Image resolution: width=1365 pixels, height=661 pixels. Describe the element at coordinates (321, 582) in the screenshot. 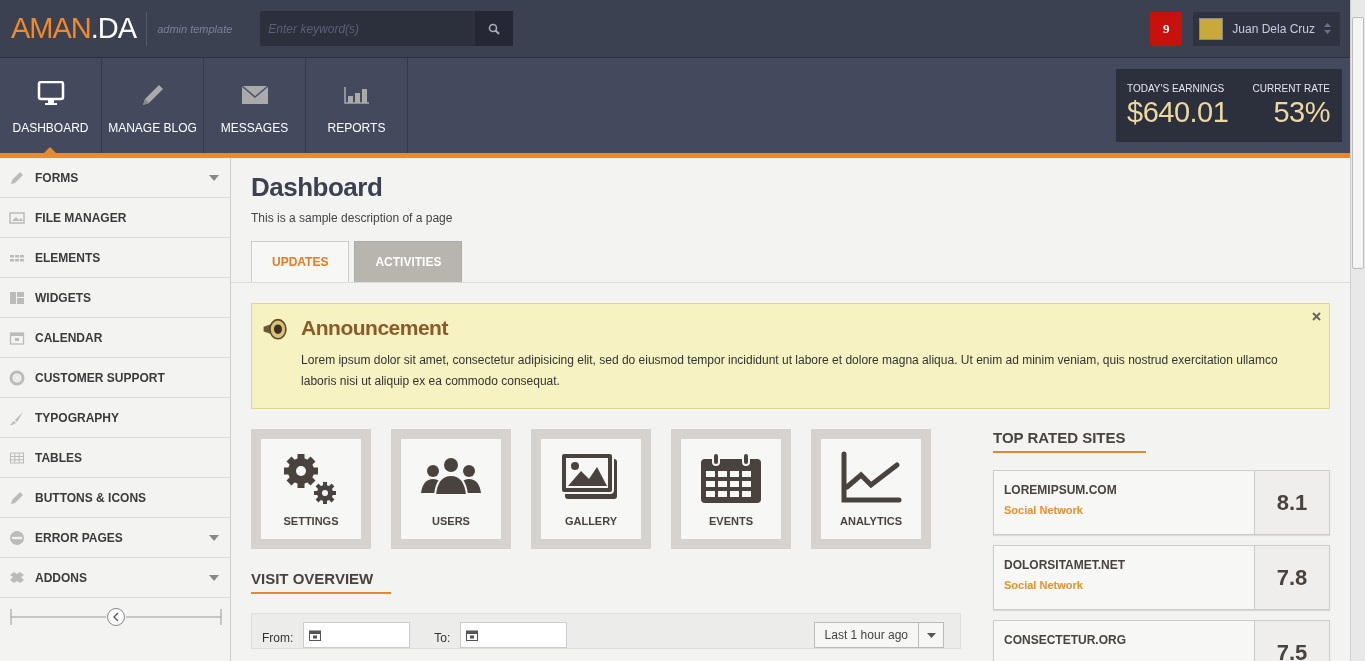

I see `section-heading: VISIT OVERVIEW` at that location.